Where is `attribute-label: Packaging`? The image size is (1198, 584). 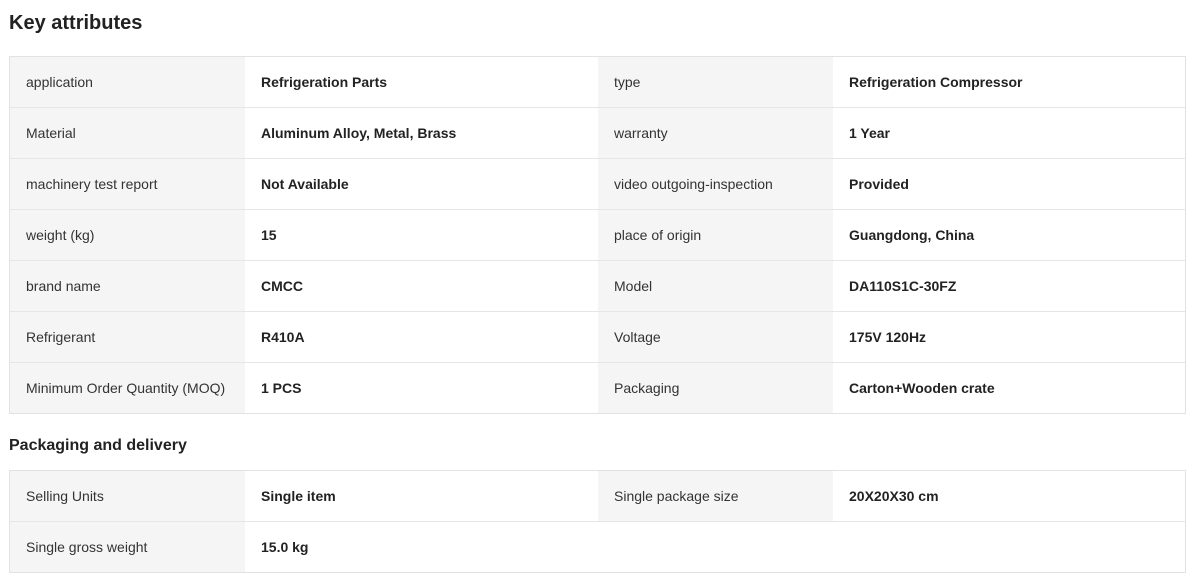
attribute-label: Packaging is located at coordinates (715, 388).